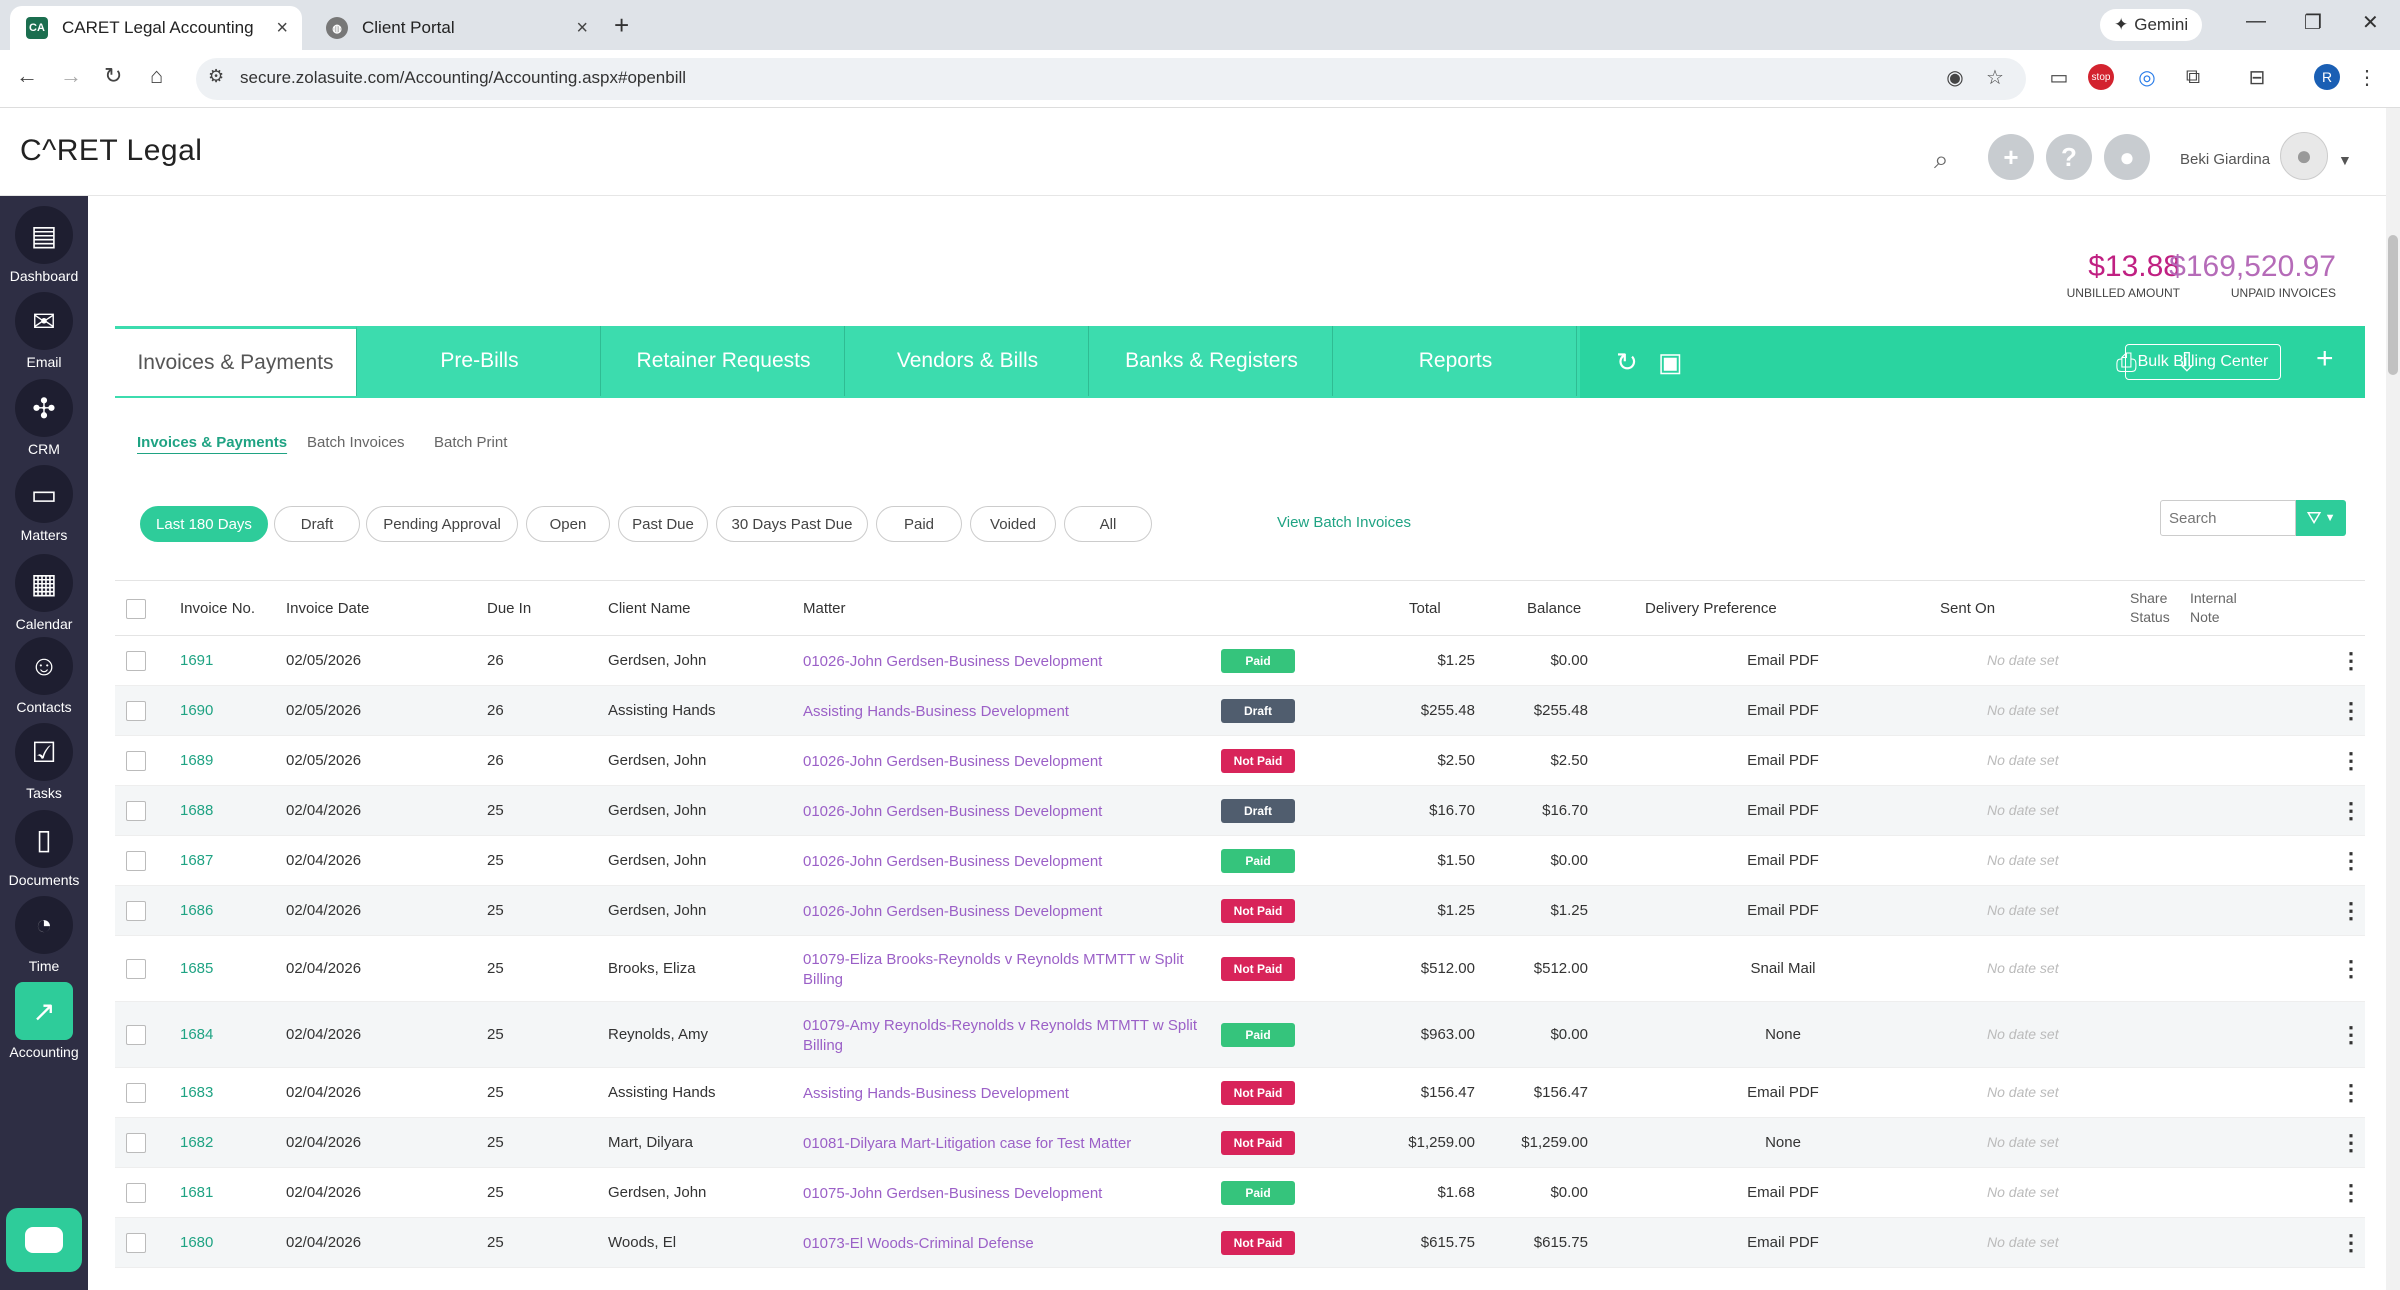 The width and height of the screenshot is (2400, 1290). What do you see at coordinates (196, 1092) in the screenshot?
I see `invoice-number-link: 1683` at bounding box center [196, 1092].